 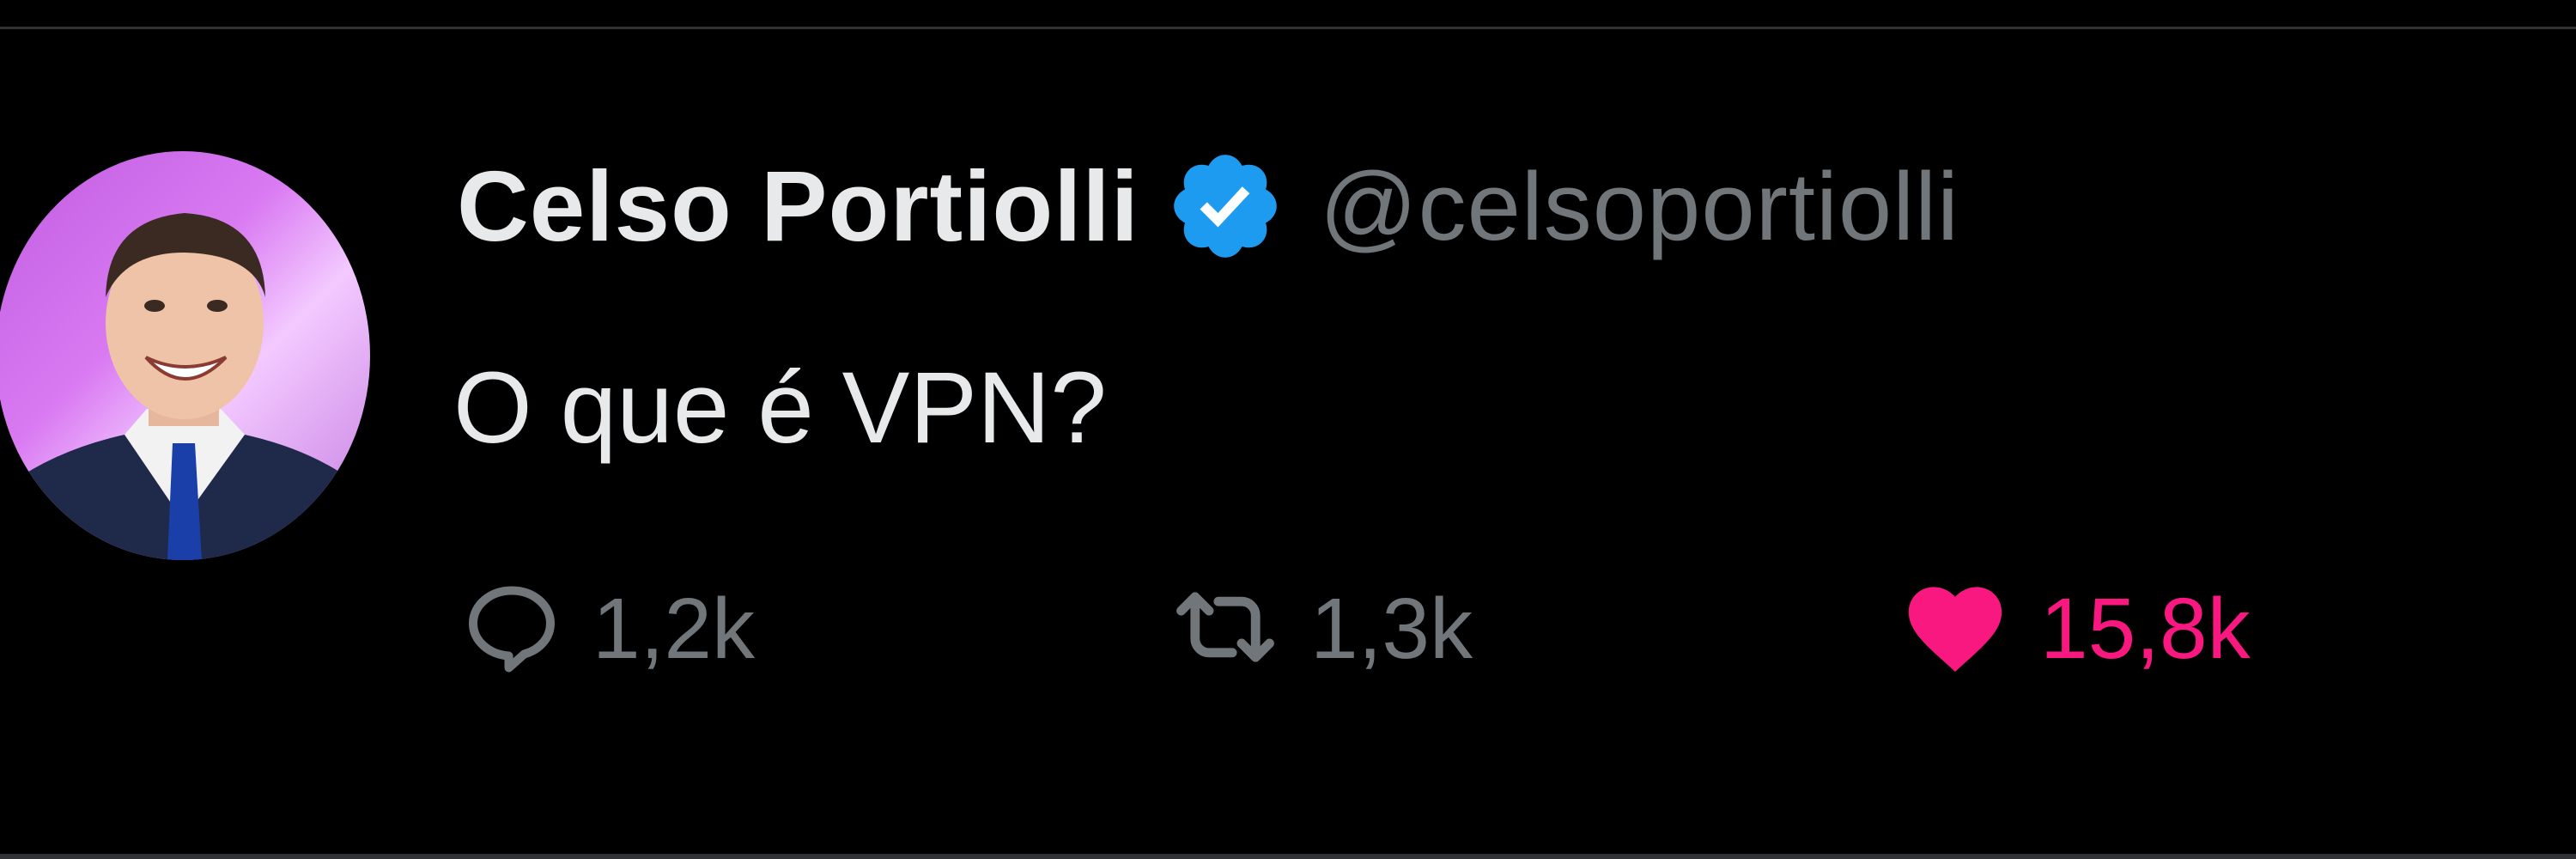 I want to click on author-name: Celso Portiolli, so click(x=798, y=207).